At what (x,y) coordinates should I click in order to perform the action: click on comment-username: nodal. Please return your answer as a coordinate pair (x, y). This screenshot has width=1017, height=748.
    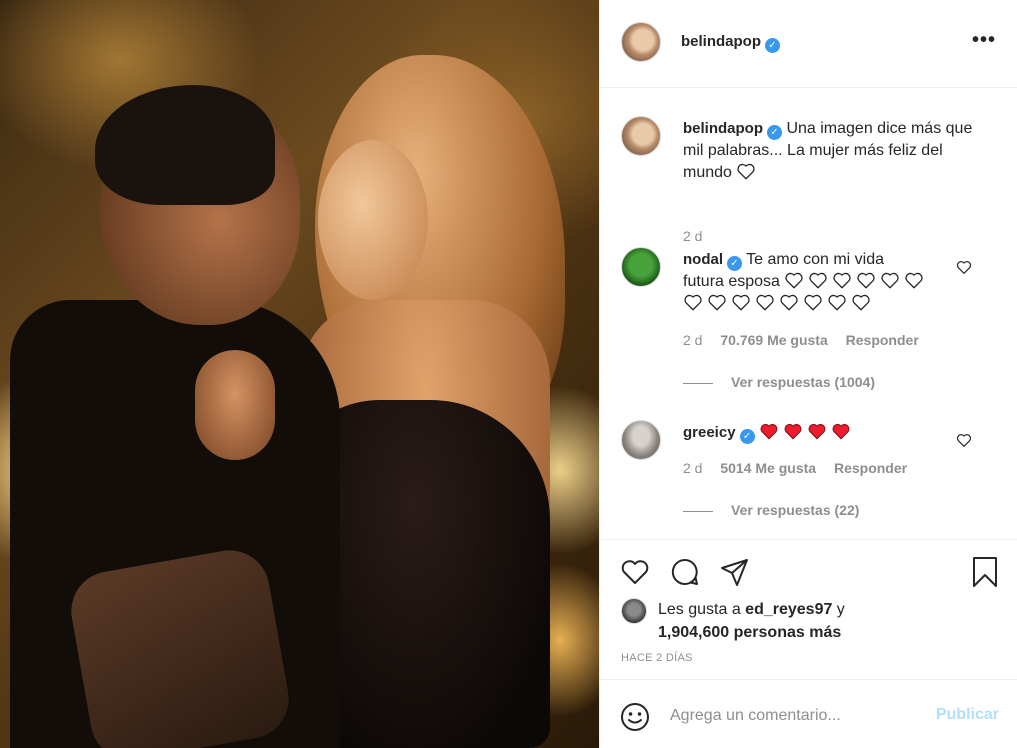
    Looking at the image, I should click on (703, 259).